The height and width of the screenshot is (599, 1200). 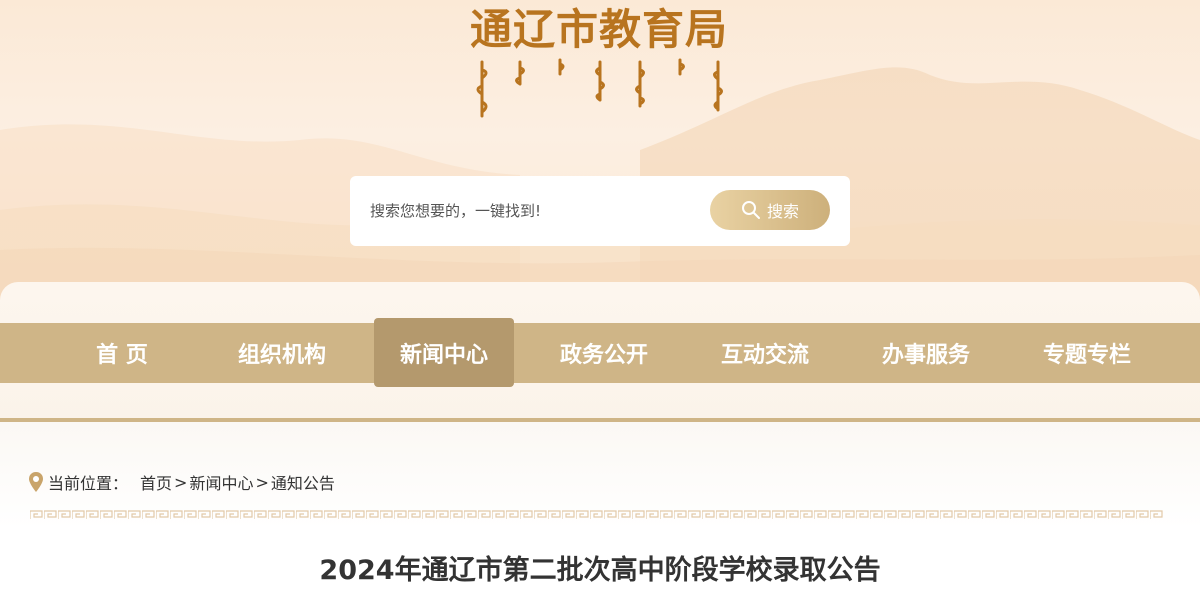 I want to click on nav-item-special-topics: 专题专栏, so click(x=1087, y=353).